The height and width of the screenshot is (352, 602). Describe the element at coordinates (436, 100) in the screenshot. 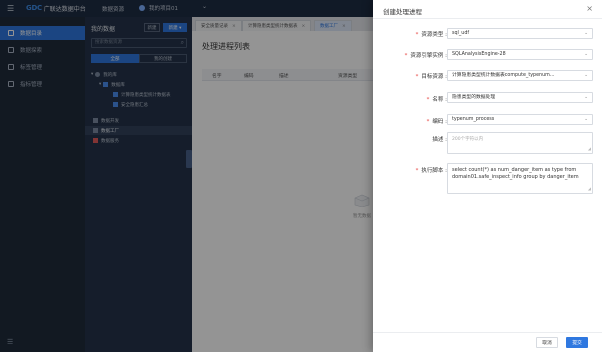

I see `field-label: * 名称 :` at that location.